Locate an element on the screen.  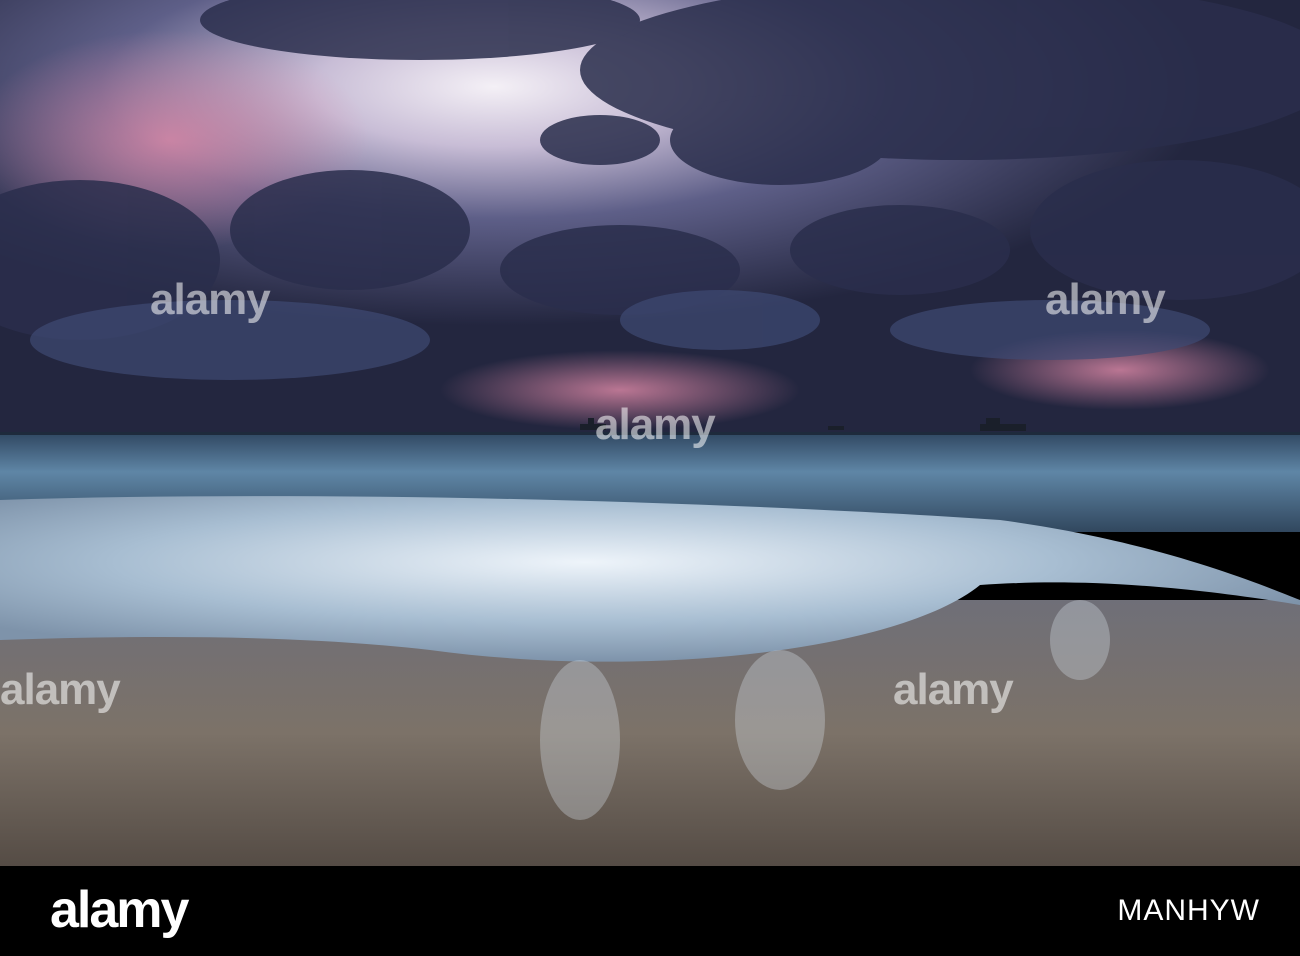
alamy-logo: alamy is located at coordinates (119, 910).